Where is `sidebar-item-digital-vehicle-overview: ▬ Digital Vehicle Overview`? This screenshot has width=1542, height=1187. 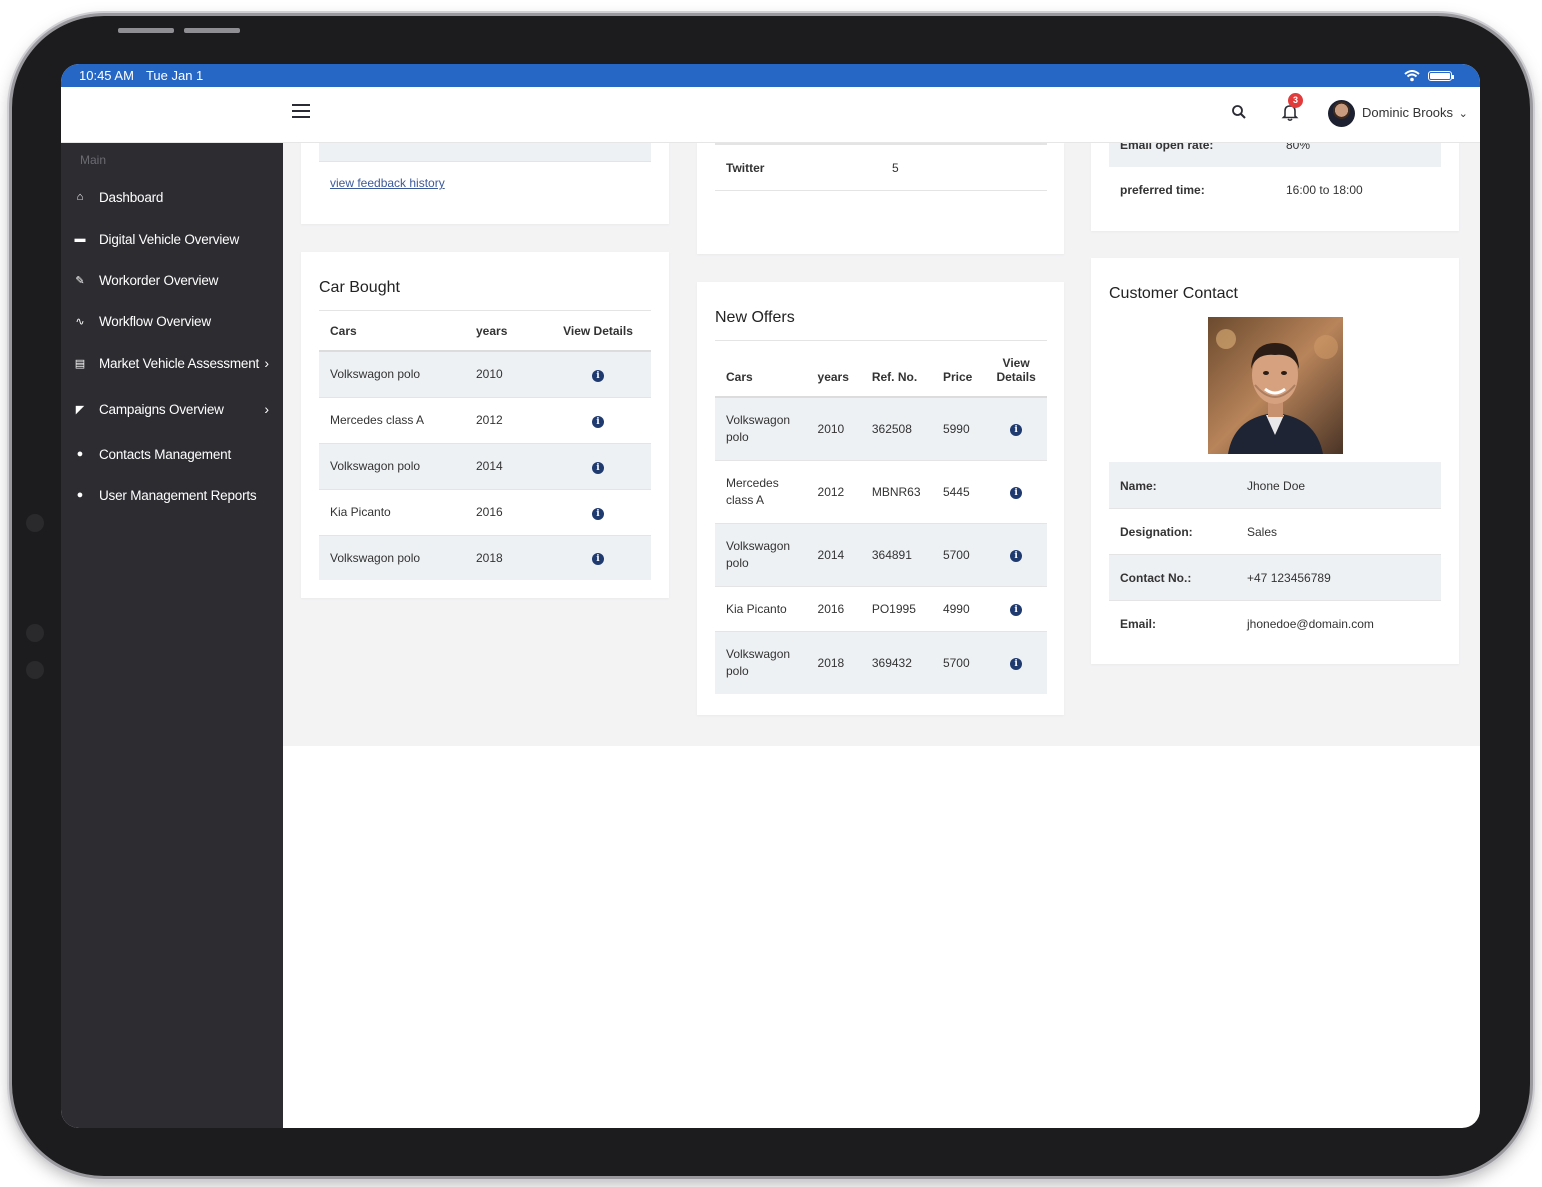
sidebar-item-digital-vehicle-overview: ▬ Digital Vehicle Overview is located at coordinates (172, 239).